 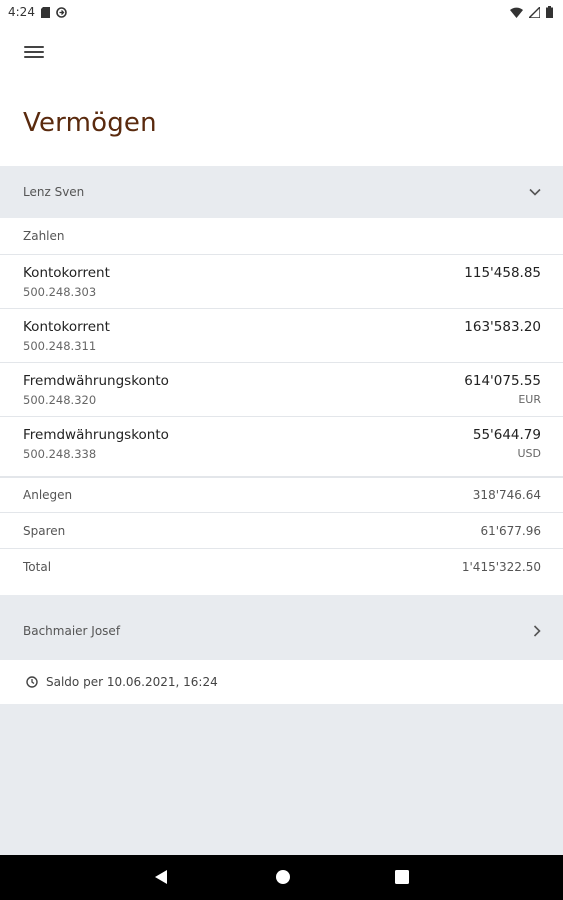 I want to click on account-row: Kontokorrent 500.248.311 163'583.20, so click(x=281, y=336).